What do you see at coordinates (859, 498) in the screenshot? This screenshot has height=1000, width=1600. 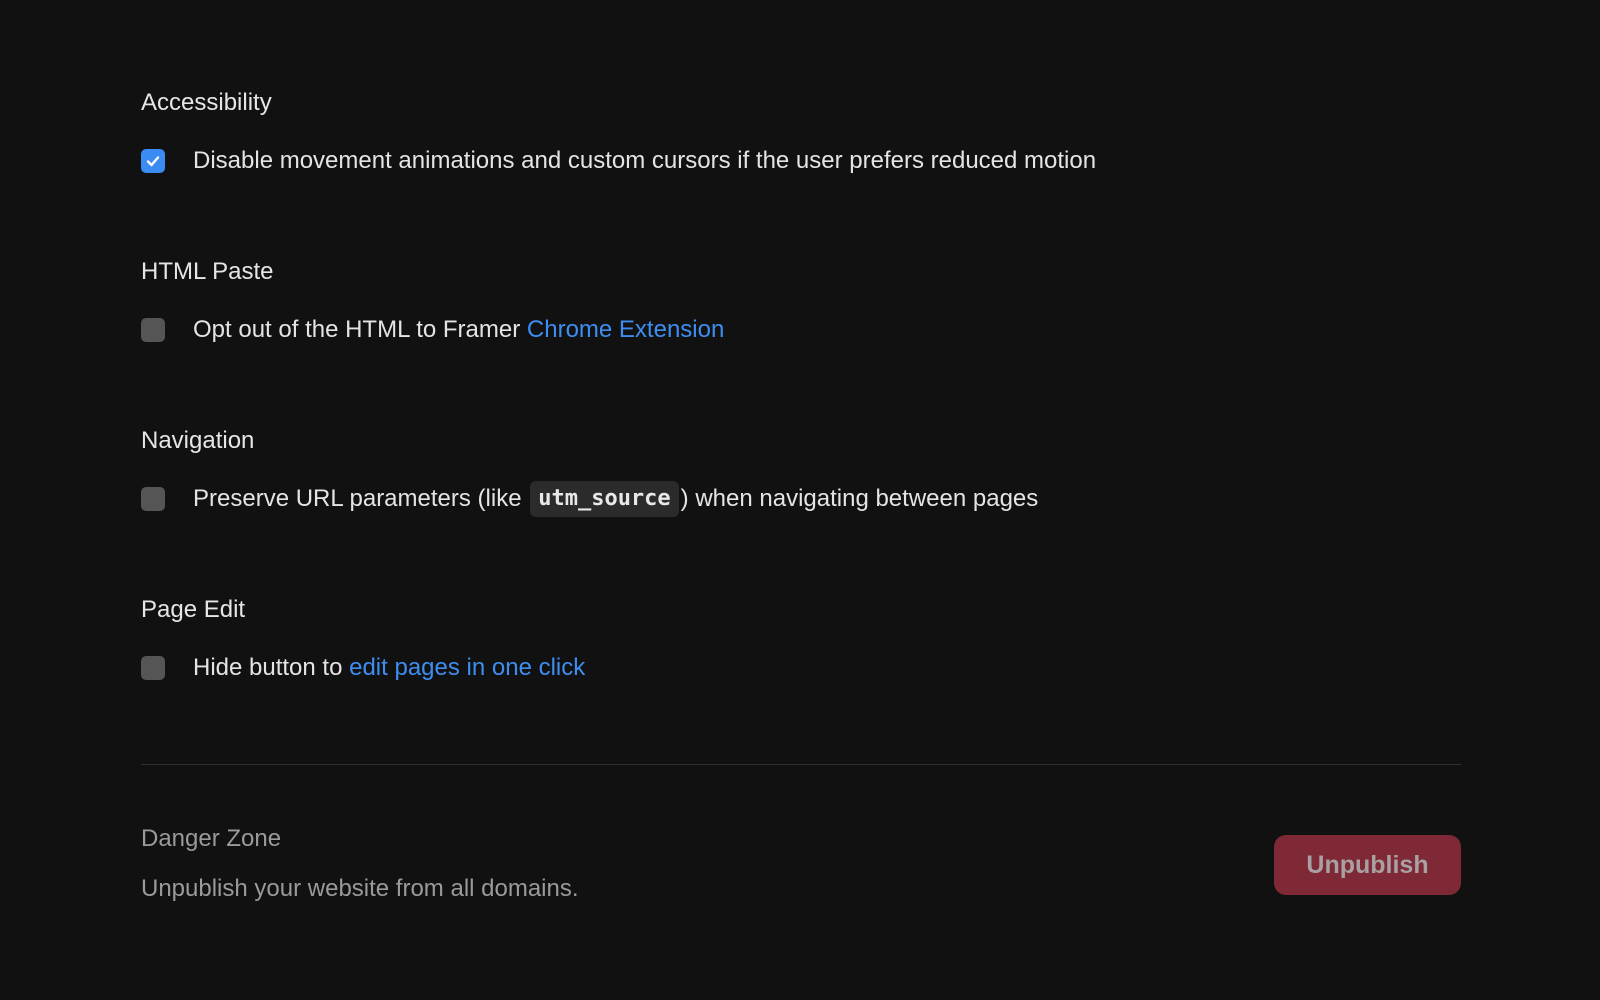 I see `preserve-url-params-text-after: ) when navigating between pages` at bounding box center [859, 498].